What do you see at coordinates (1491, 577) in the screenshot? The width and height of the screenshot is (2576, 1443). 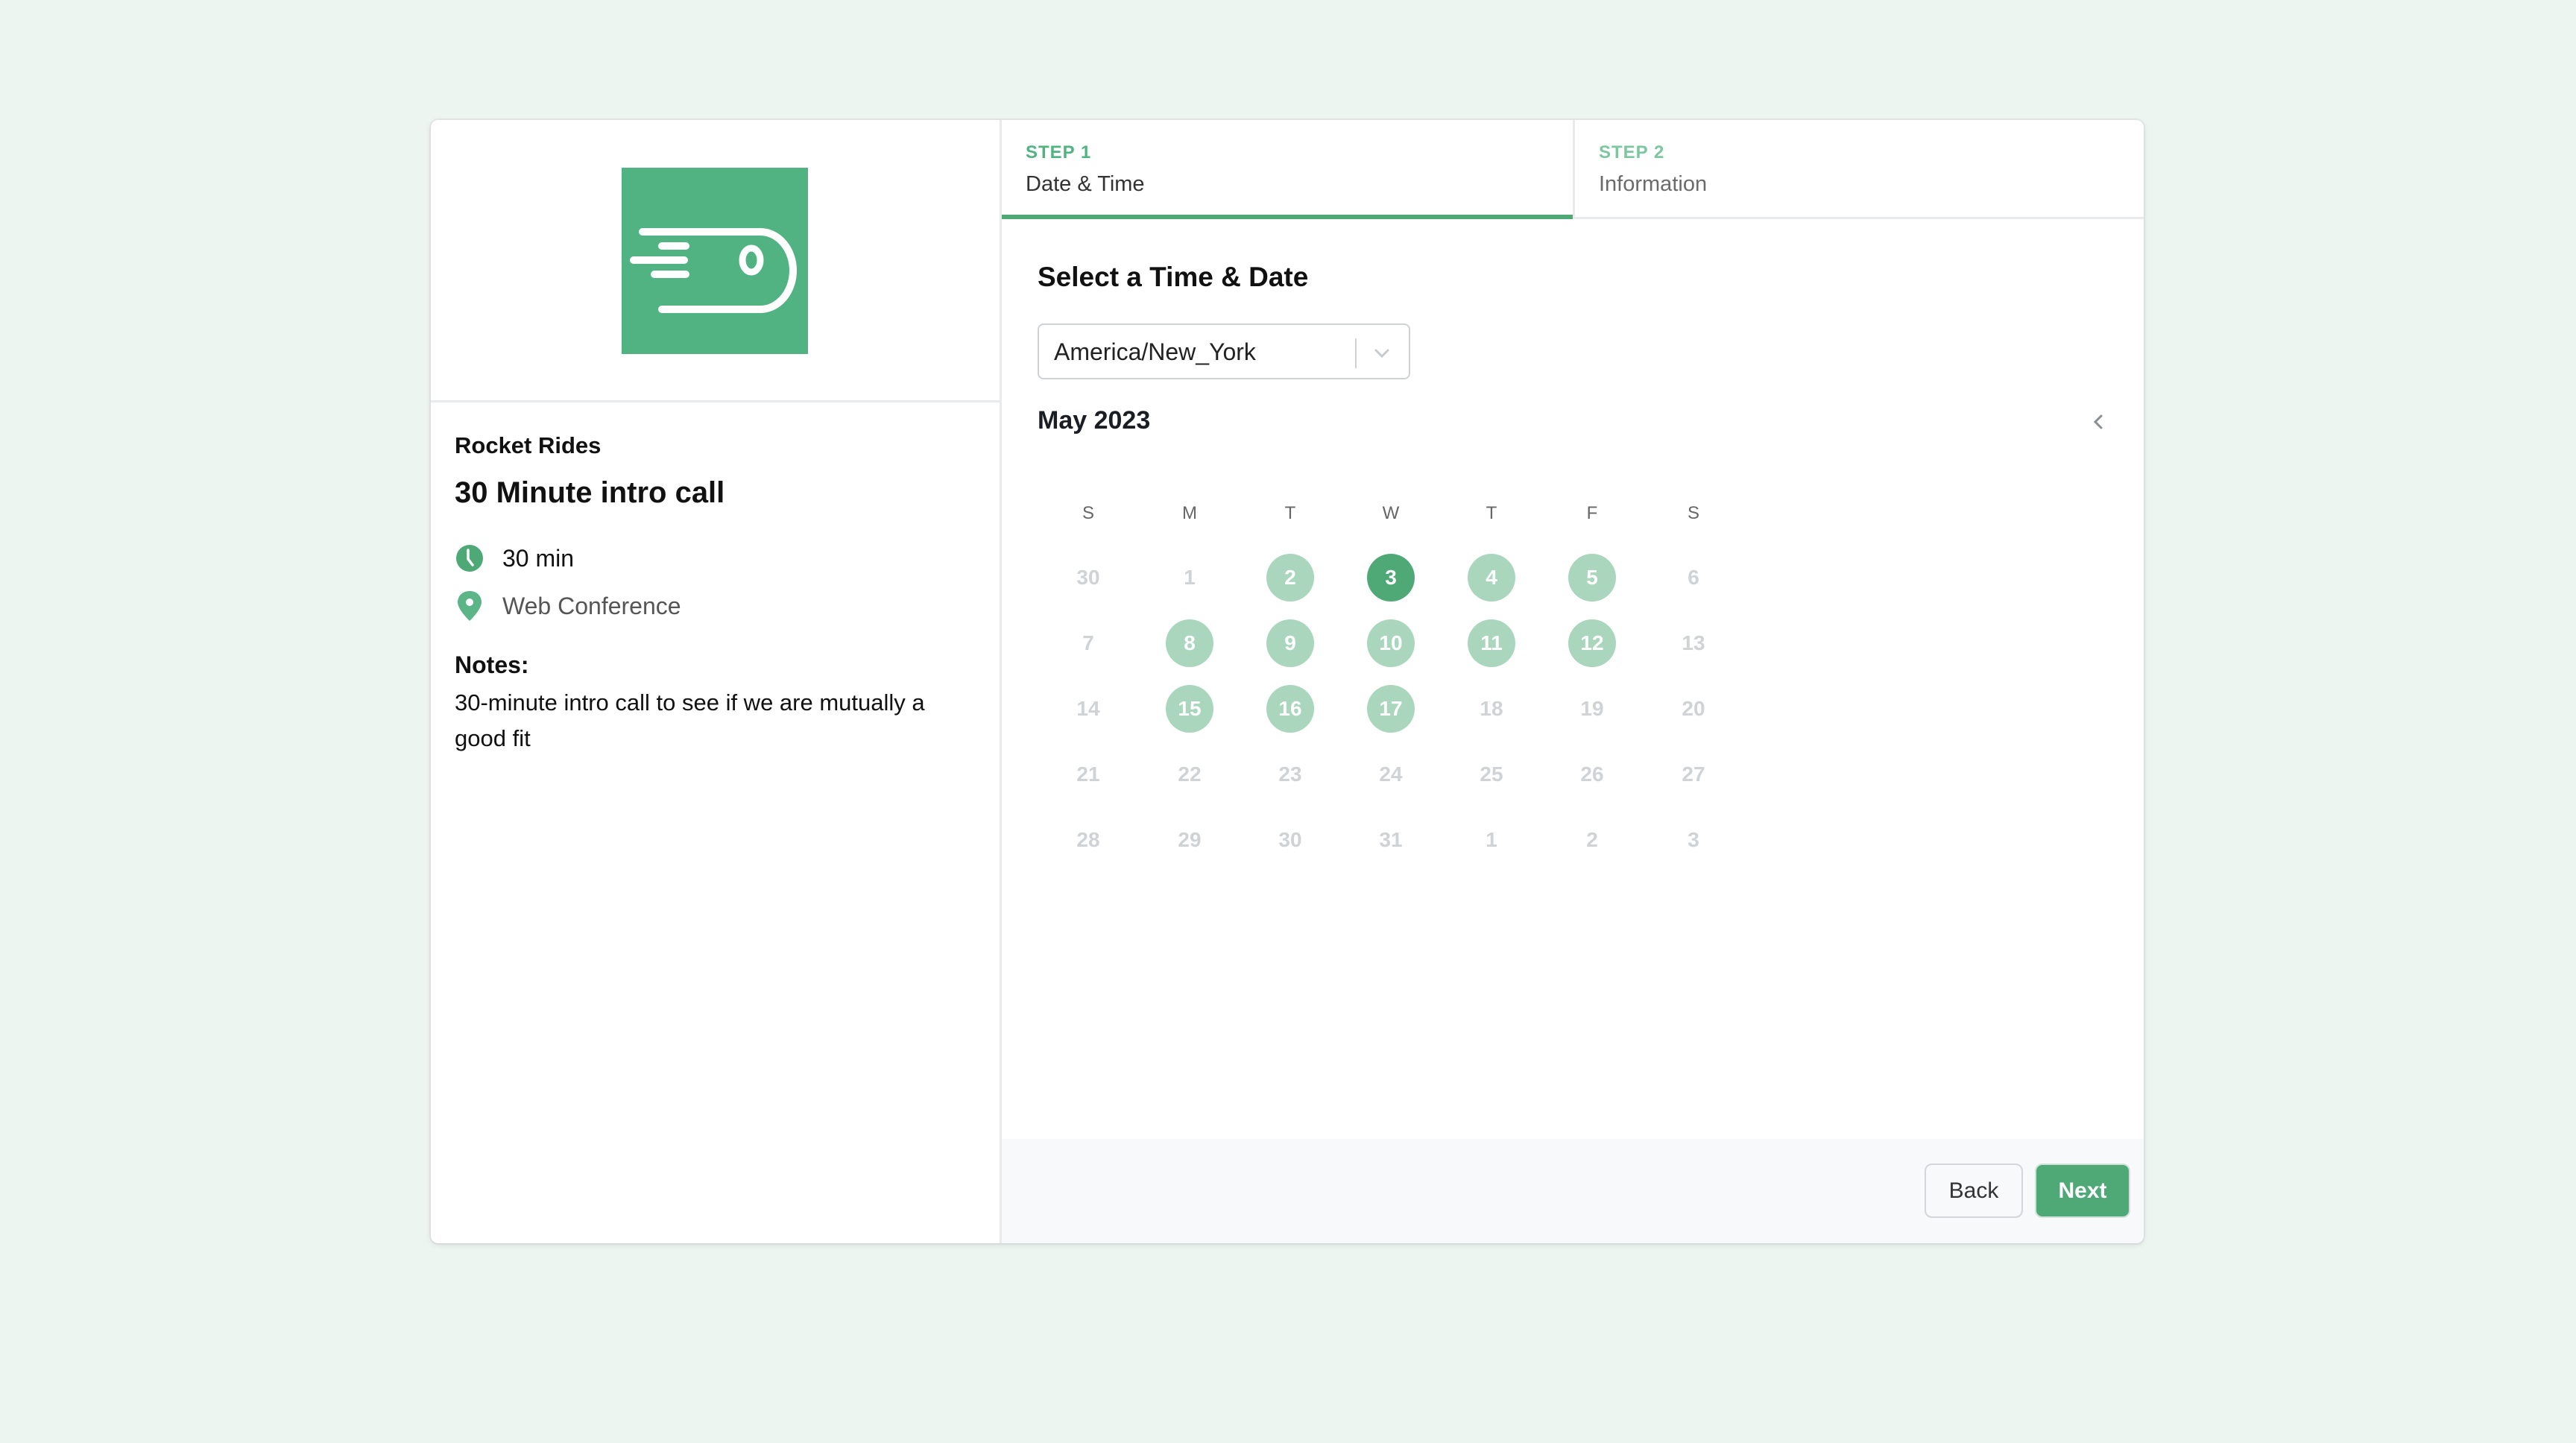 I see `calendar-day-available: 4` at bounding box center [1491, 577].